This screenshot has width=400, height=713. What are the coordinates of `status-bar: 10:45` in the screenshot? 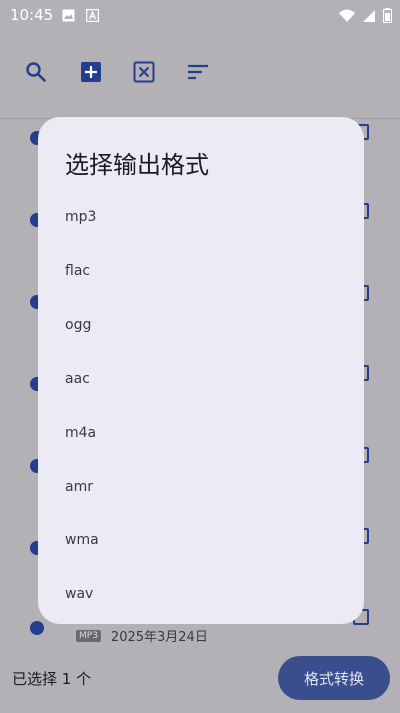 It's located at (200, 16).